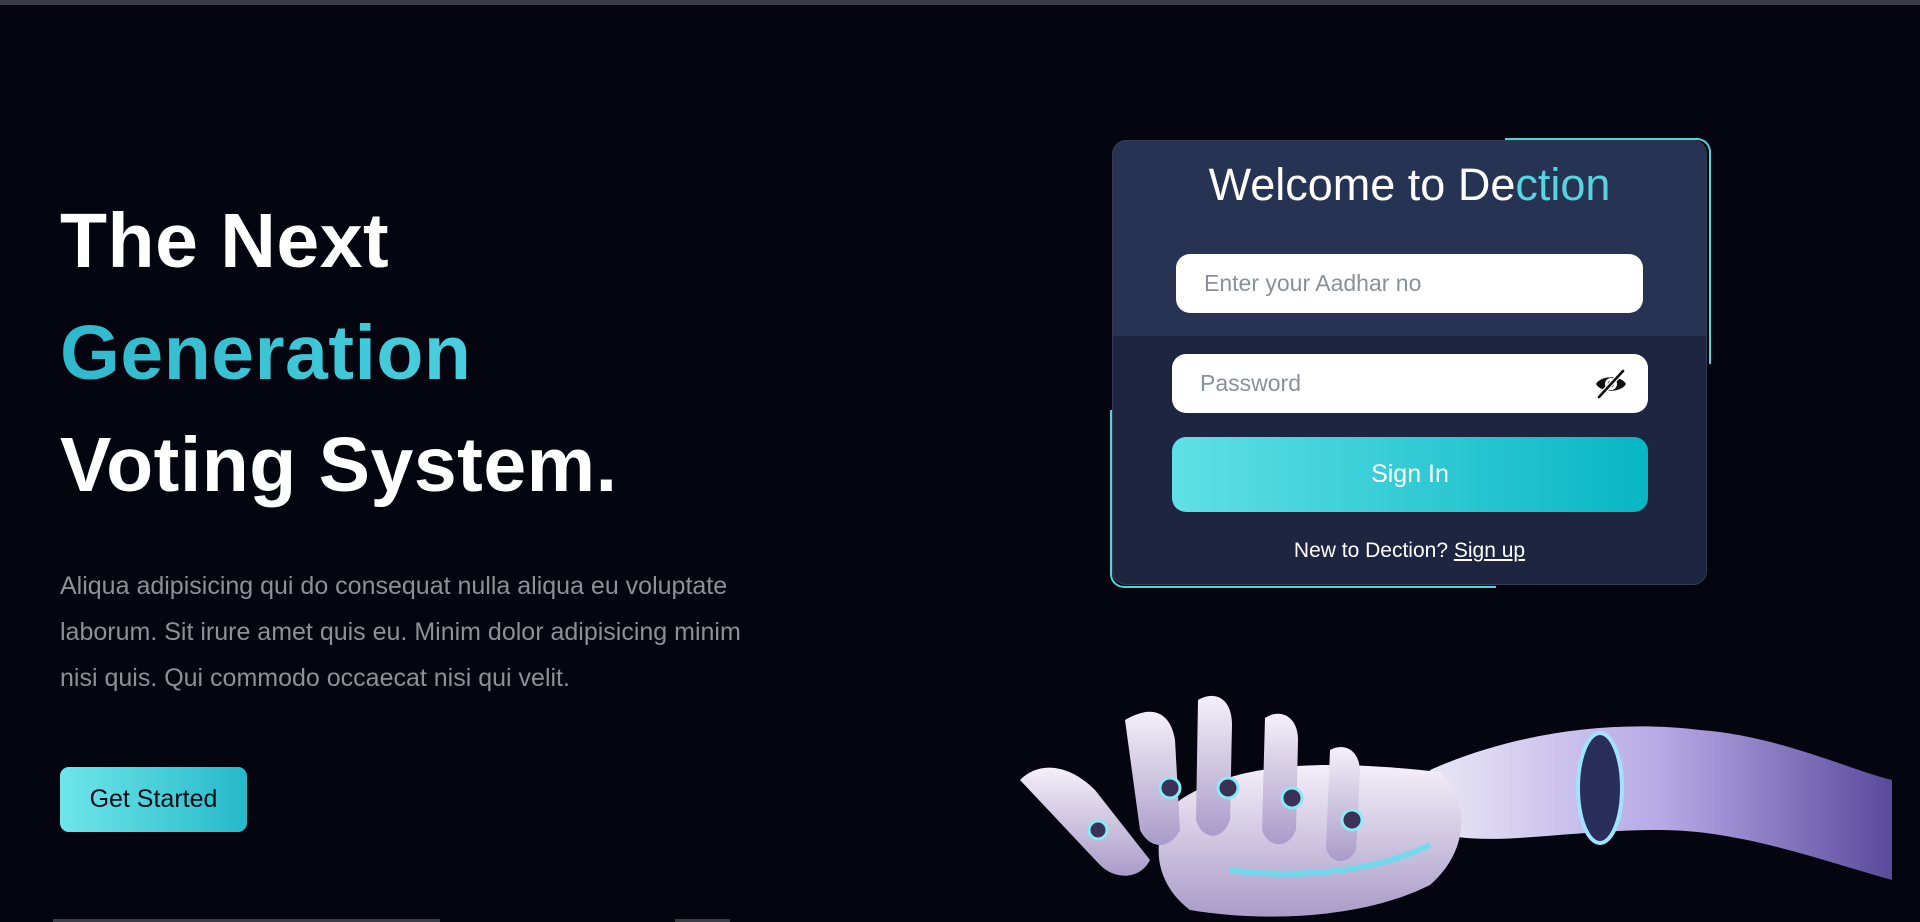 Image resolution: width=1920 pixels, height=922 pixels. I want to click on sign-in-button: Sign In, so click(1410, 474).